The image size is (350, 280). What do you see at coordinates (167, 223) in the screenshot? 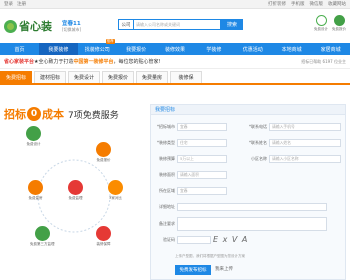
I see `remark-label: 备注要求` at bounding box center [167, 223].